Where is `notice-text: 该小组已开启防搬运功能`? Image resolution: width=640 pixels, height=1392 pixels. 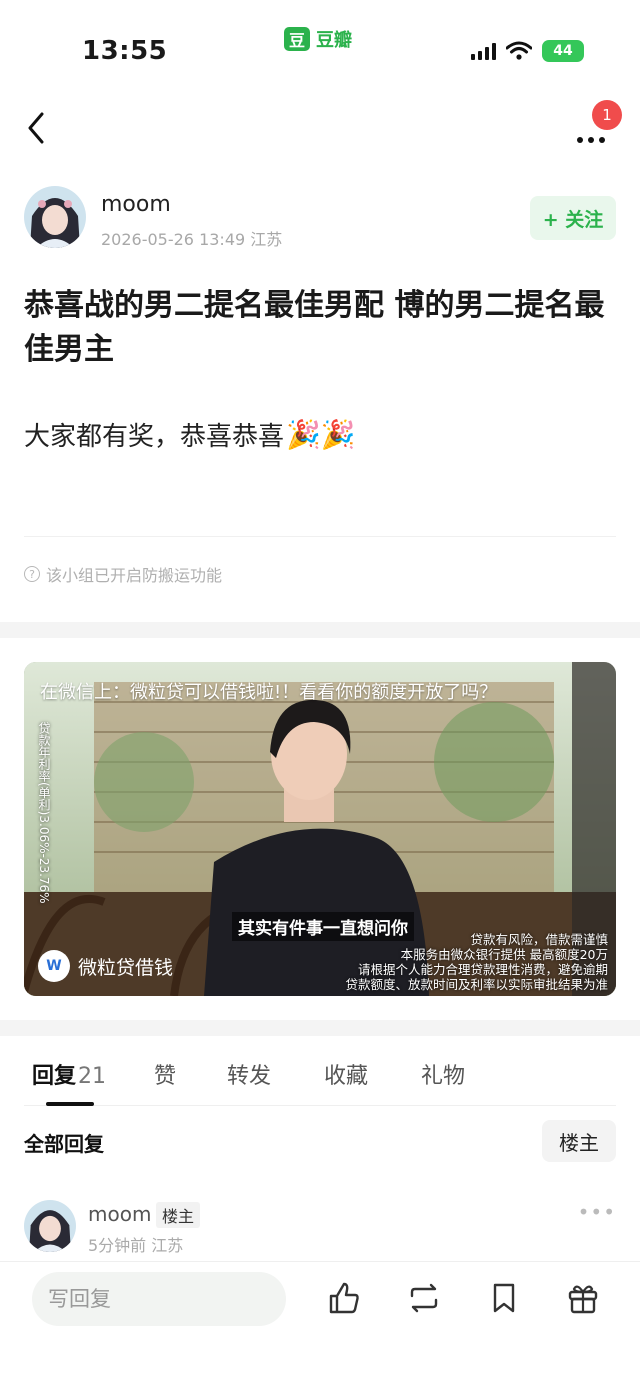 notice-text: 该小组已开启防搬运功能 is located at coordinates (134, 575).